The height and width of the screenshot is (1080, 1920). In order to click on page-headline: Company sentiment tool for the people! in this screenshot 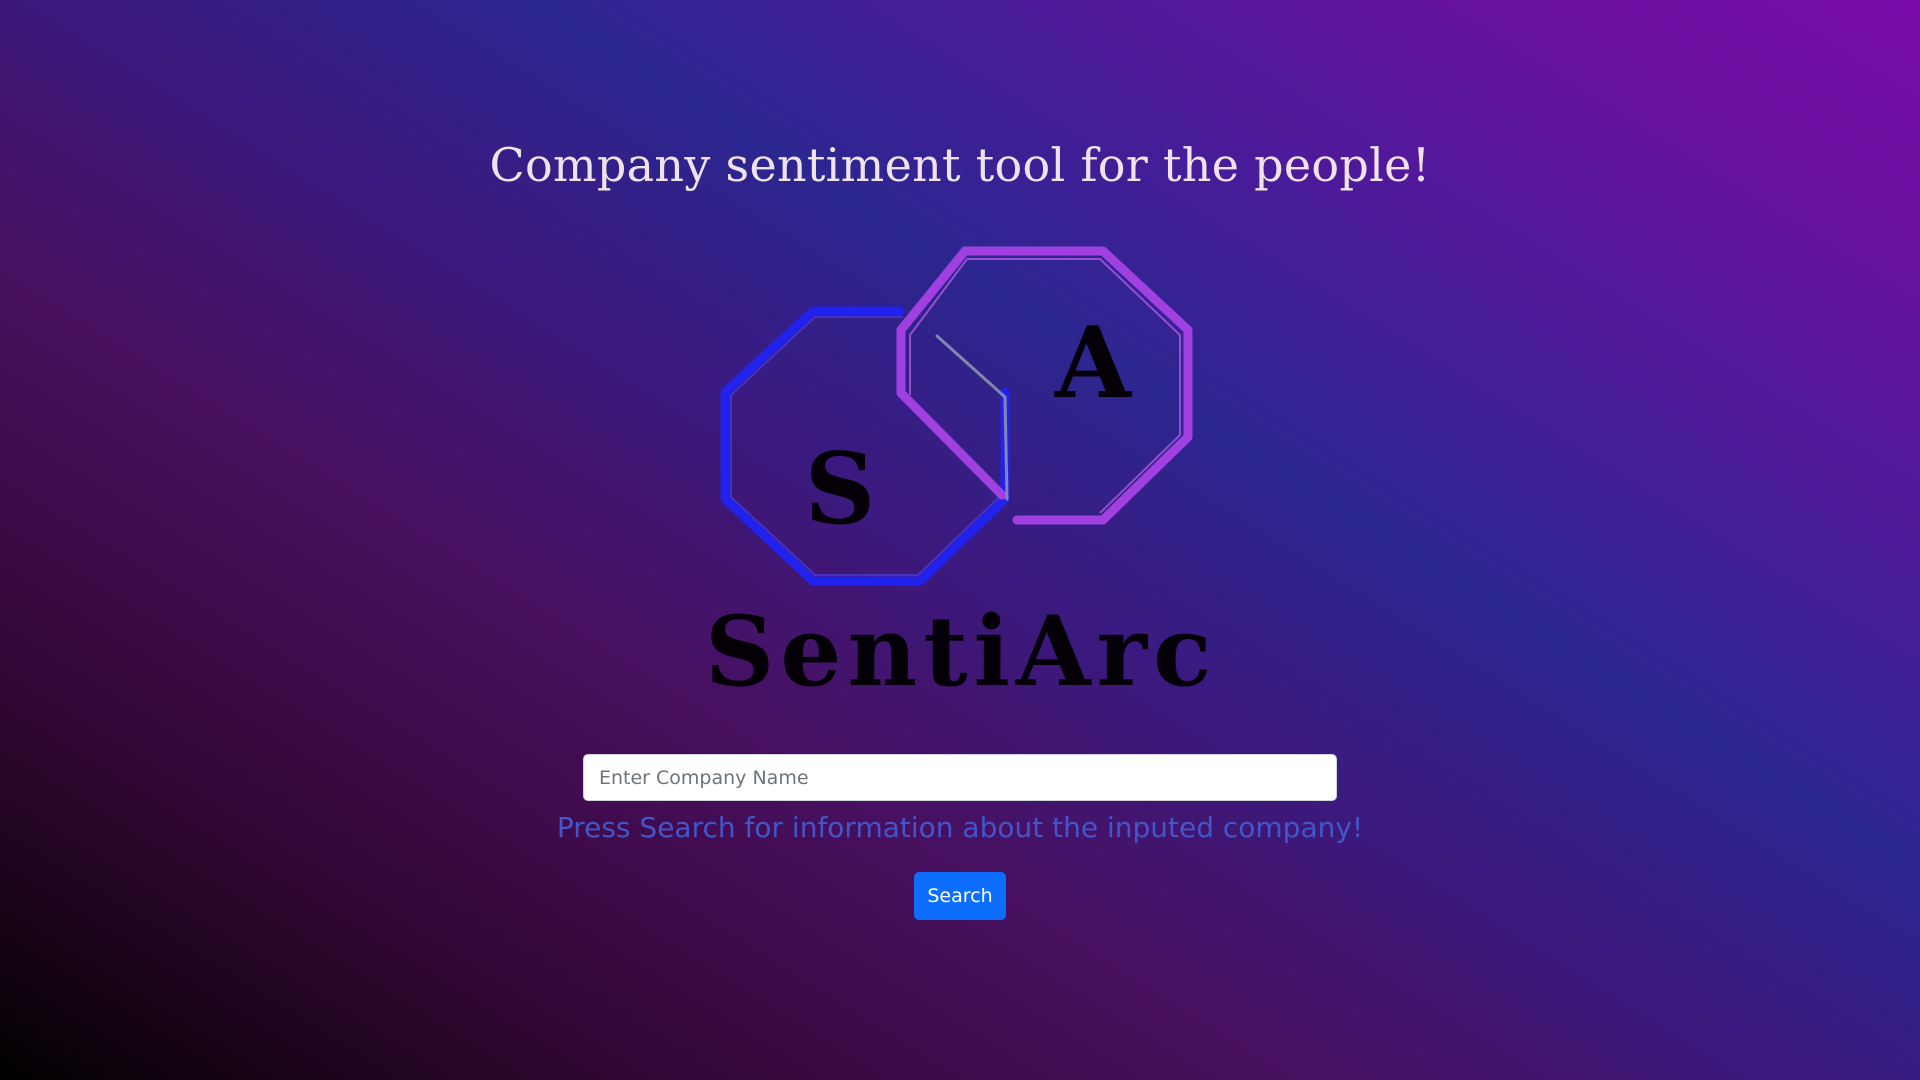, I will do `click(960, 165)`.